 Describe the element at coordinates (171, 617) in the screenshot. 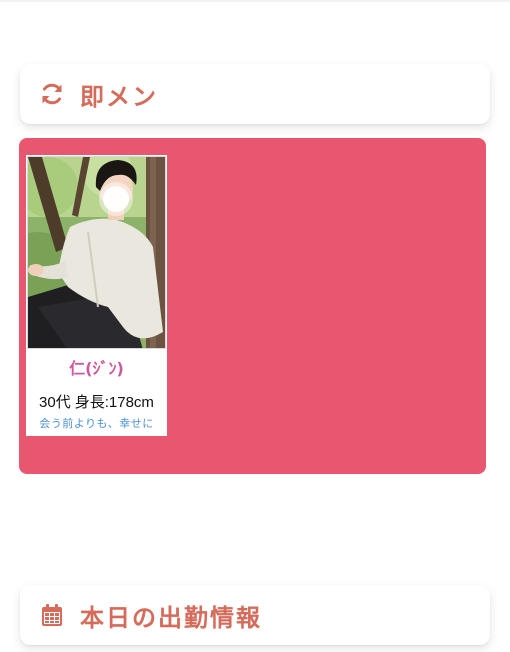

I see `section-title: 本日の出勤情報` at that location.